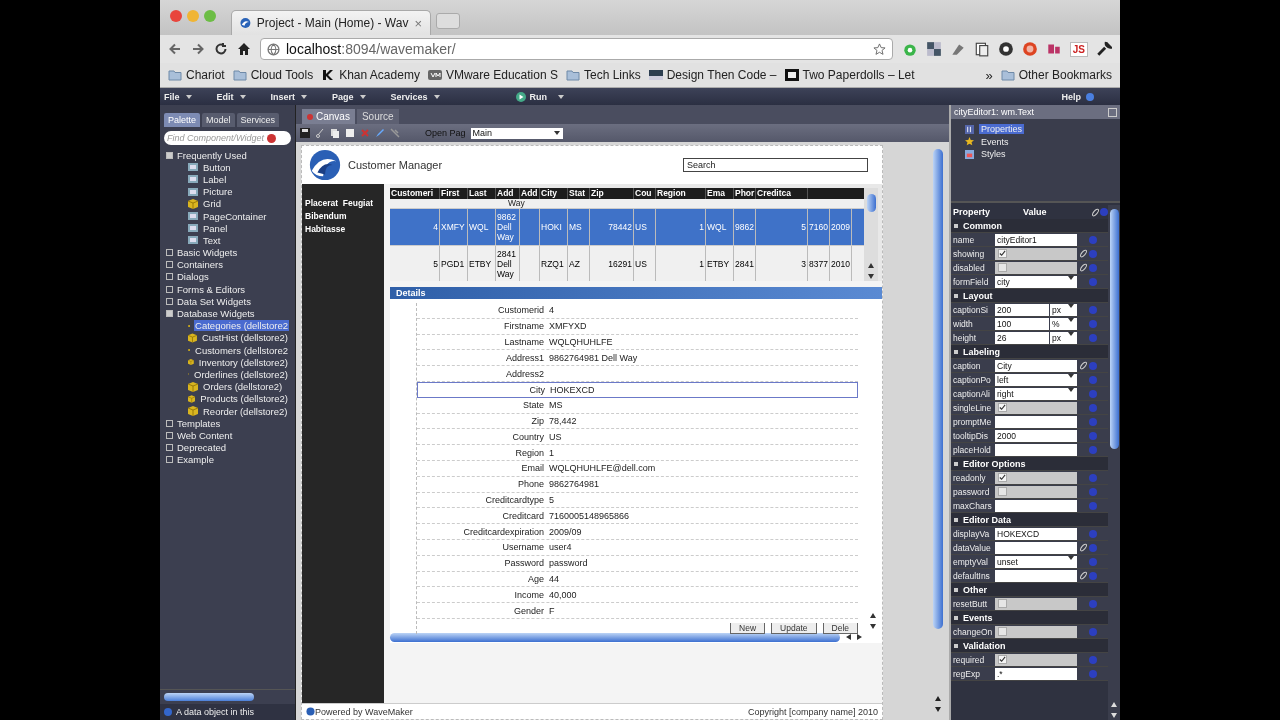 The height and width of the screenshot is (720, 1280). Describe the element at coordinates (603, 75) in the screenshot. I see `bookmark: Tech Links` at that location.